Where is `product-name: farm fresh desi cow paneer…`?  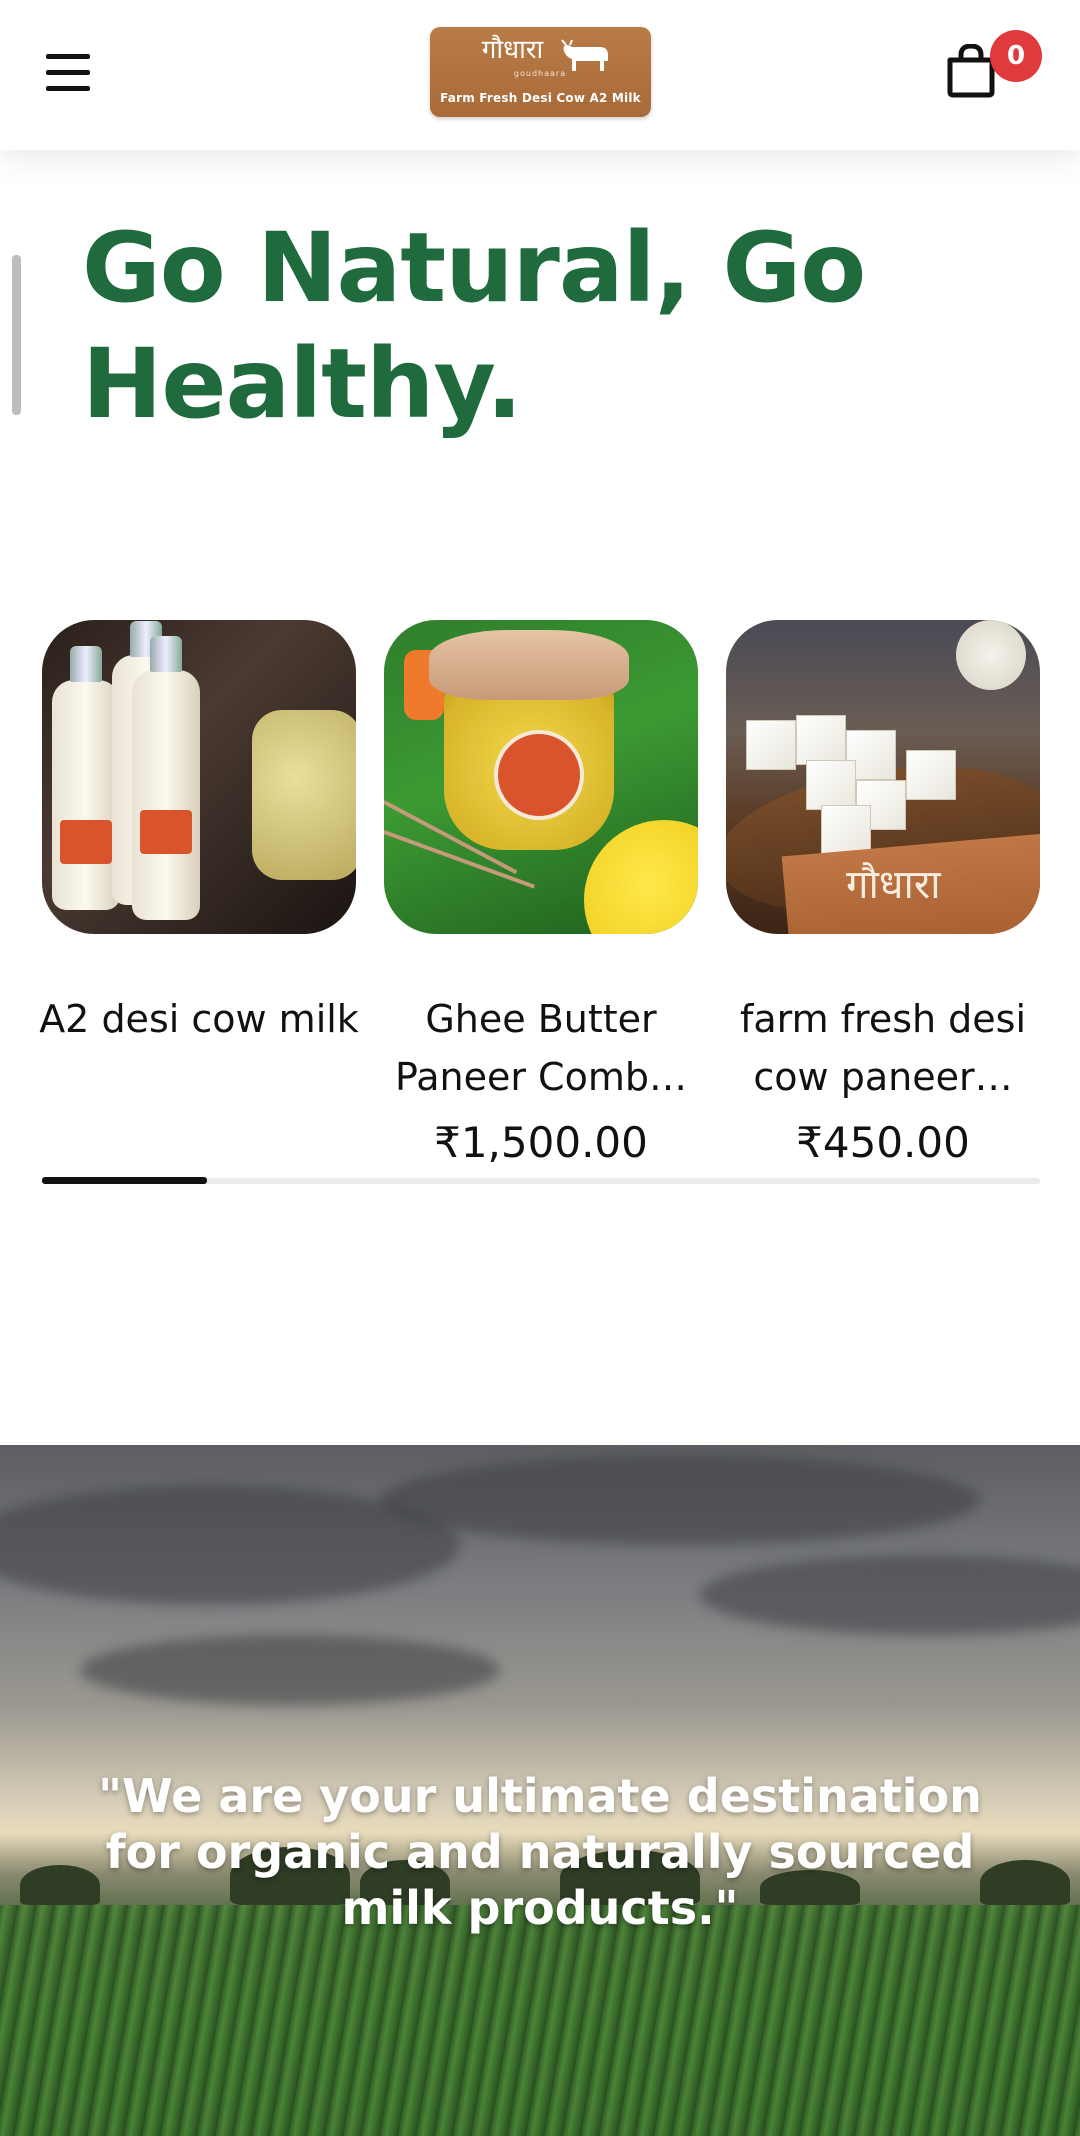 product-name: farm fresh desi cow paneer… is located at coordinates (883, 1048).